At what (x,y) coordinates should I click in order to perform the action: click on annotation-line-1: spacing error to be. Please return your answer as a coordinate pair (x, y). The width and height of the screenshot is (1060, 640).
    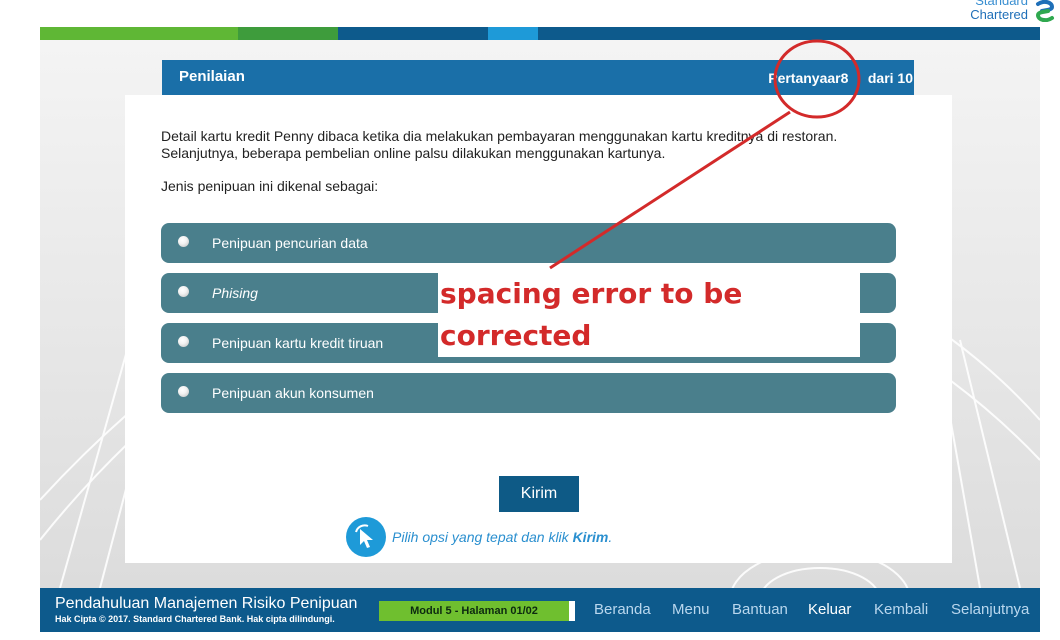
    Looking at the image, I should click on (591, 293).